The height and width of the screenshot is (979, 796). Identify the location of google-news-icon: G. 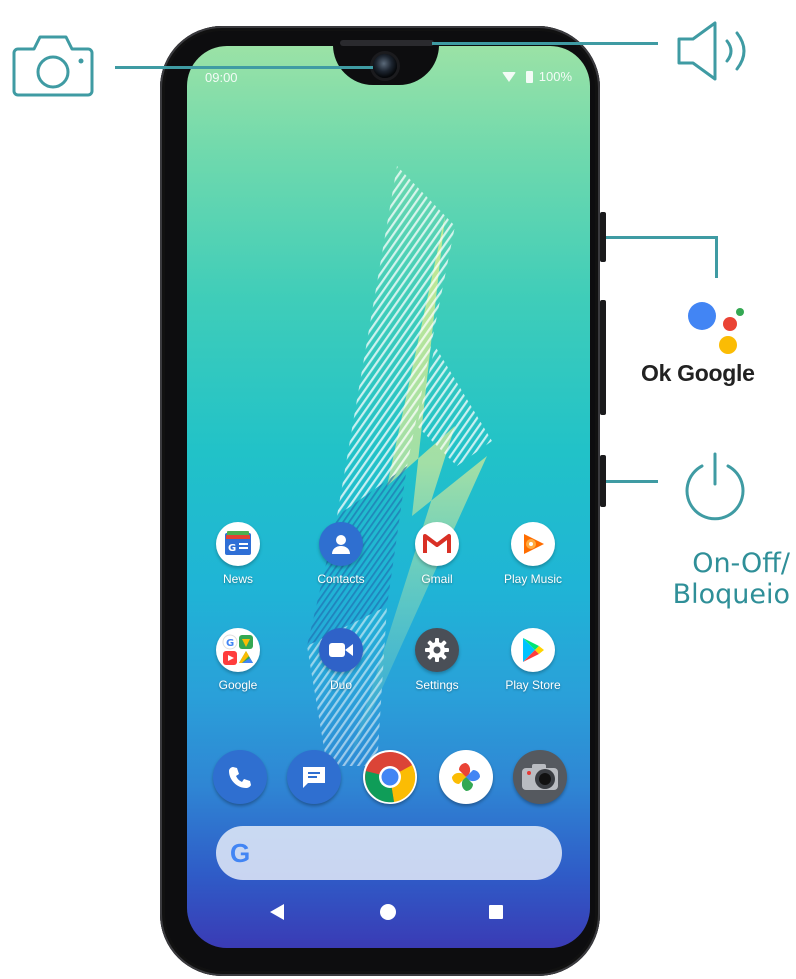
(238, 544).